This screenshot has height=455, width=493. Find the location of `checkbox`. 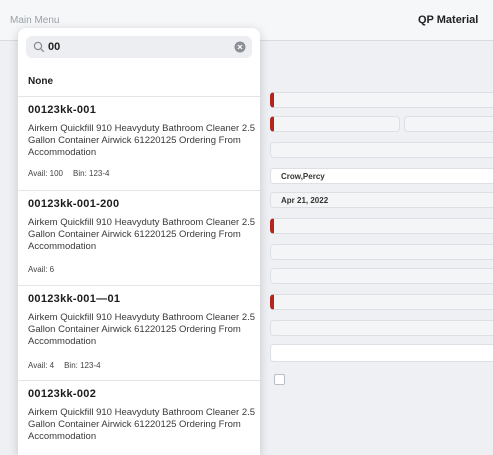

checkbox is located at coordinates (279, 379).